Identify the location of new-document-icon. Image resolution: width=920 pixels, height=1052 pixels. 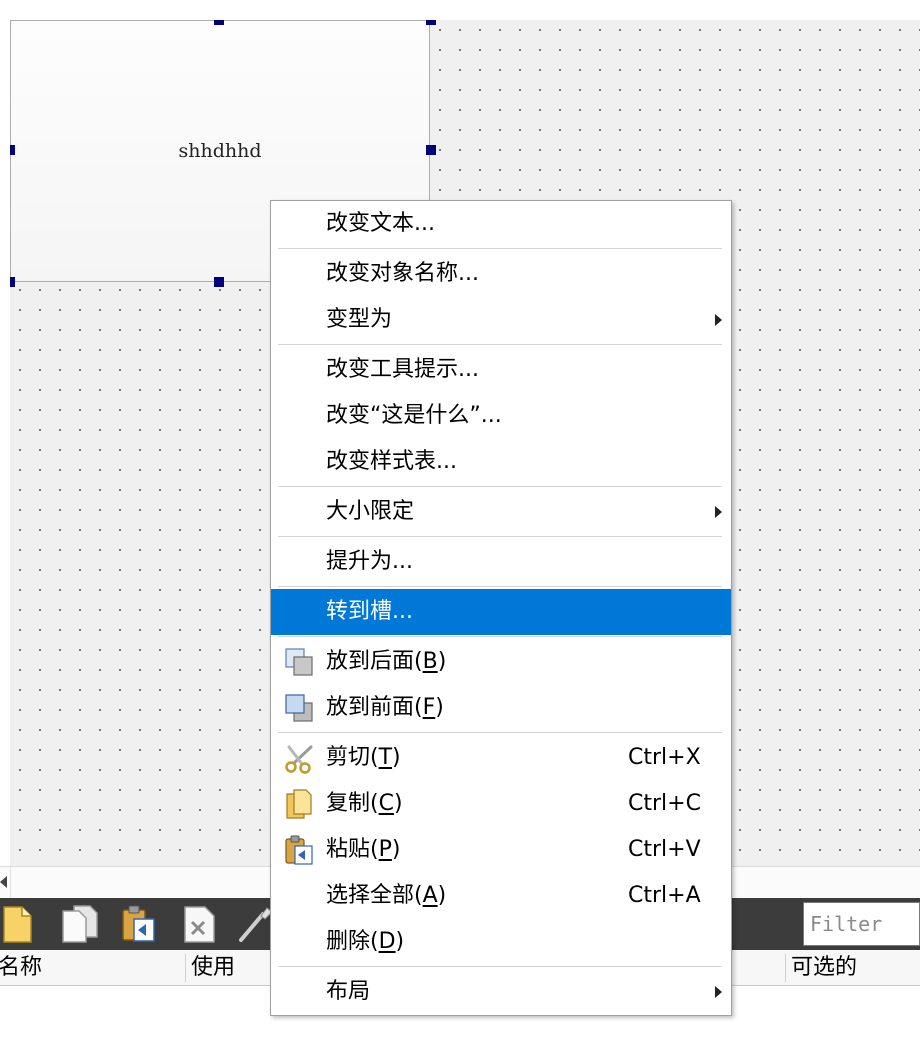
(17, 924).